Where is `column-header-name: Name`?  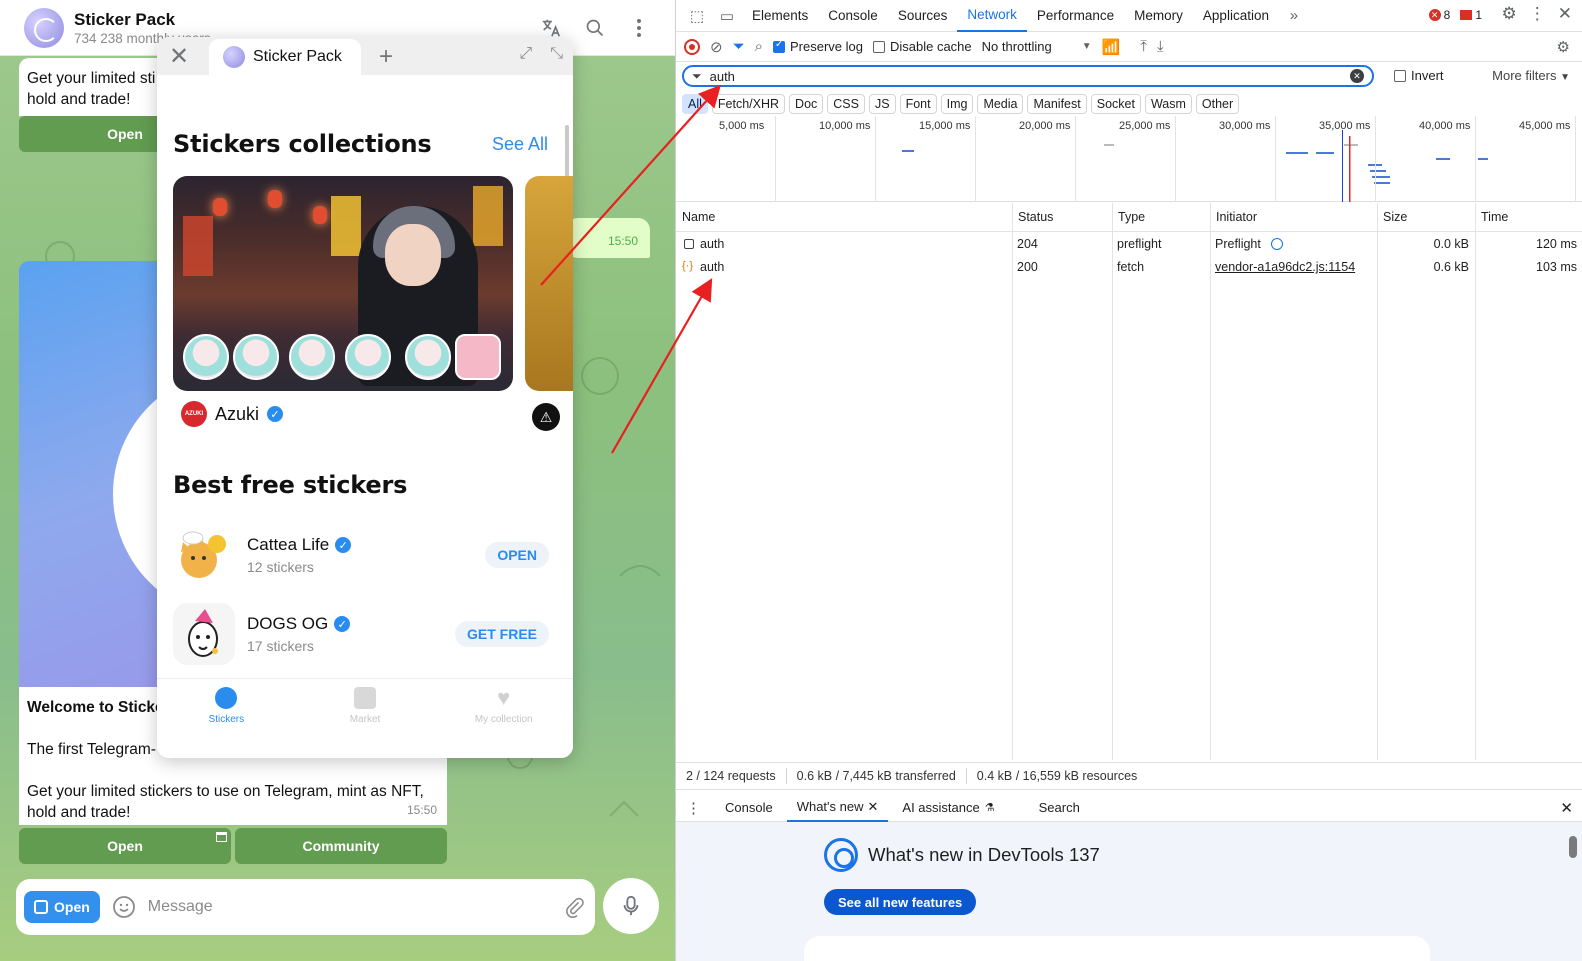 column-header-name: Name is located at coordinates (695, 217).